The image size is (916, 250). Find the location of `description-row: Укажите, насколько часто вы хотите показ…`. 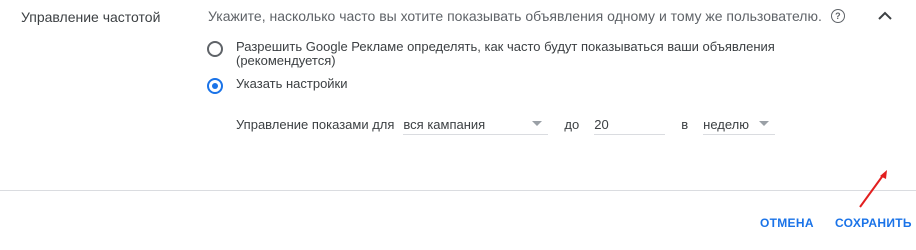

description-row: Укажите, насколько часто вы хотите показ… is located at coordinates (526, 16).